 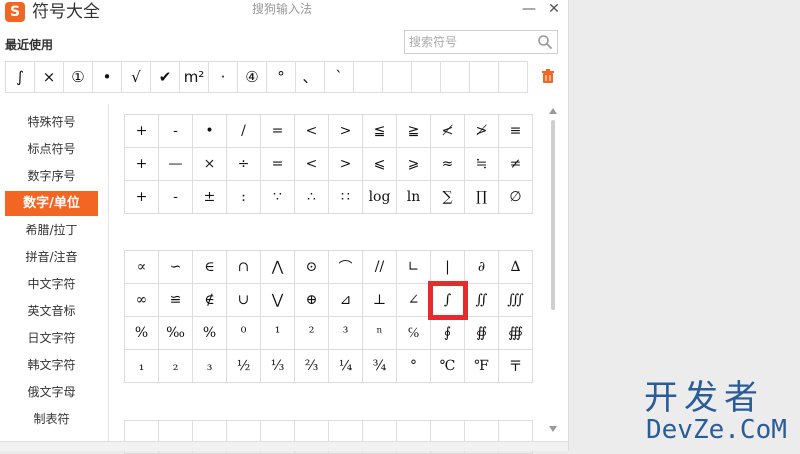 What do you see at coordinates (223, 77) in the screenshot?
I see `recent-symbol-cell: ·` at bounding box center [223, 77].